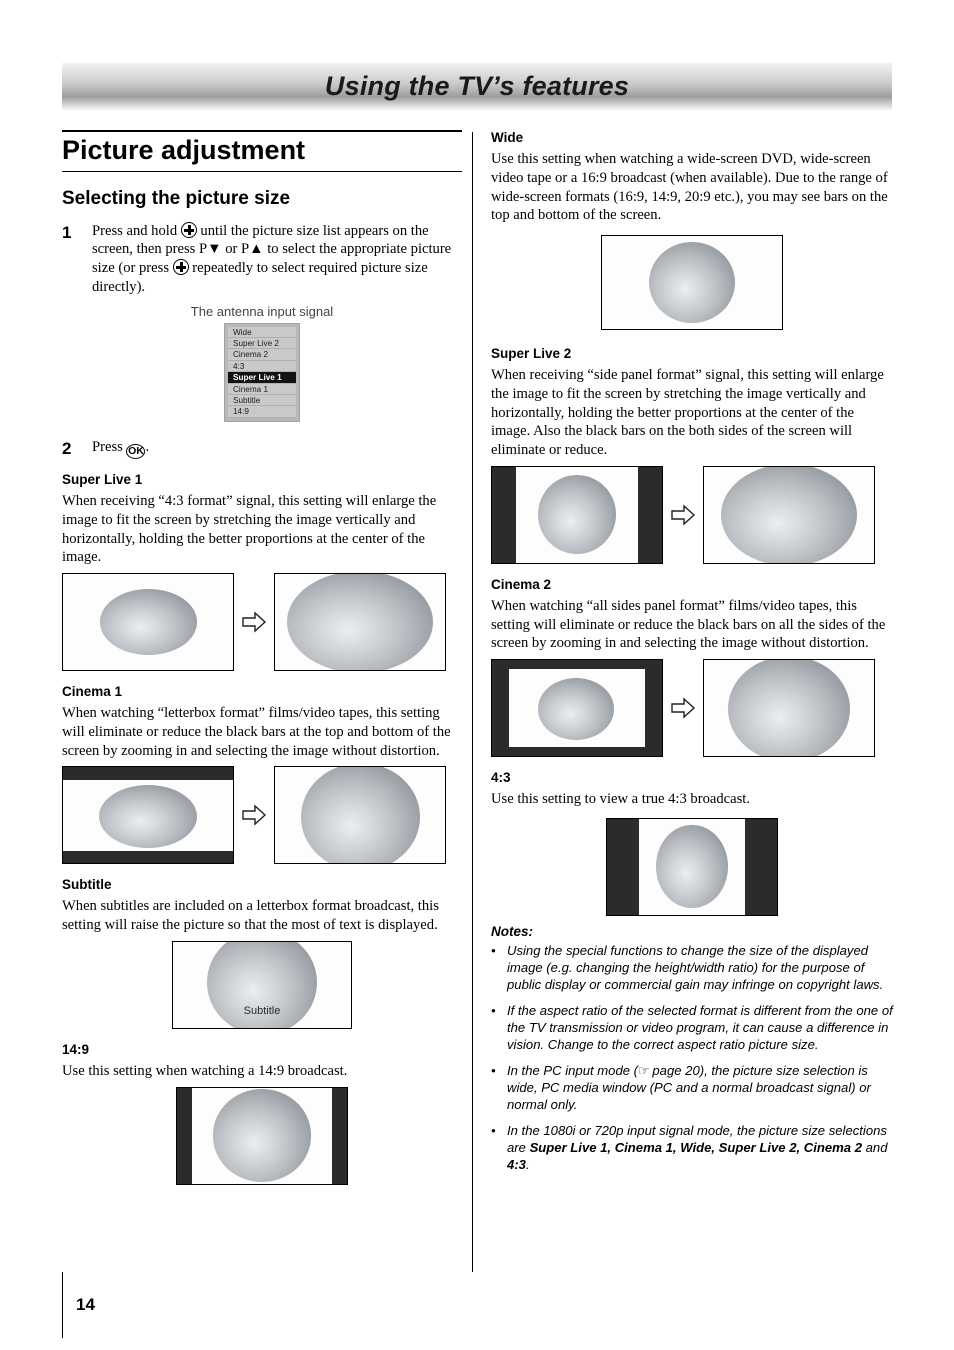 The width and height of the screenshot is (954, 1350). Describe the element at coordinates (67, 448) in the screenshot. I see `step-2-number: 2` at that location.